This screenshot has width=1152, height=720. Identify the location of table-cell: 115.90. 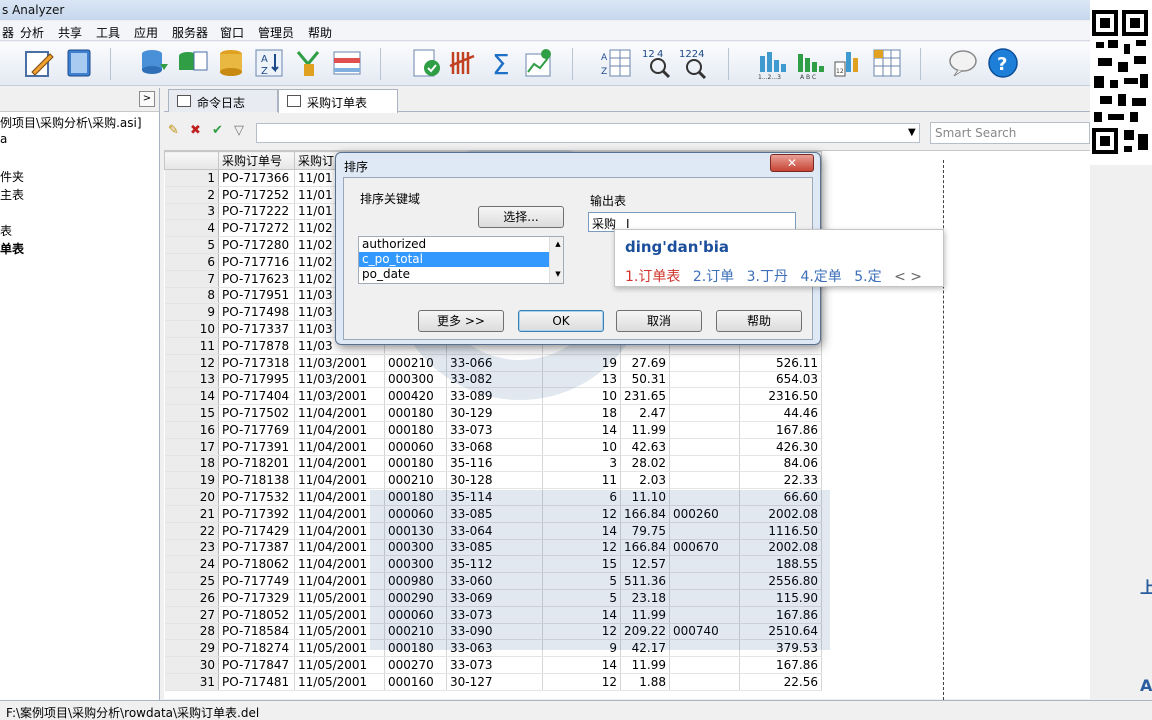
(780, 598).